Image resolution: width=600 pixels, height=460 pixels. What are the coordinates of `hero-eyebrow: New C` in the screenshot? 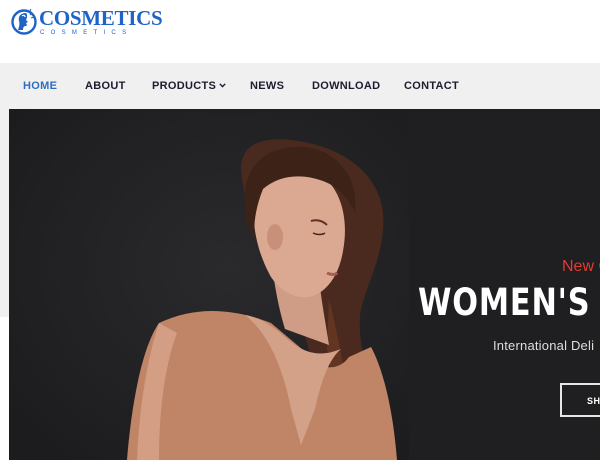 It's located at (581, 266).